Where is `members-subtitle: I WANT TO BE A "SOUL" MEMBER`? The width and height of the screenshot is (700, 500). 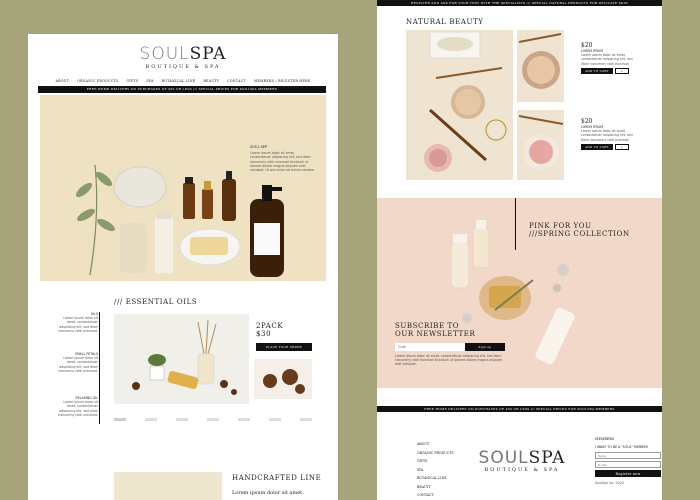
members-subtitle: I WANT TO BE A "SOUL" MEMBER is located at coordinates (621, 447).